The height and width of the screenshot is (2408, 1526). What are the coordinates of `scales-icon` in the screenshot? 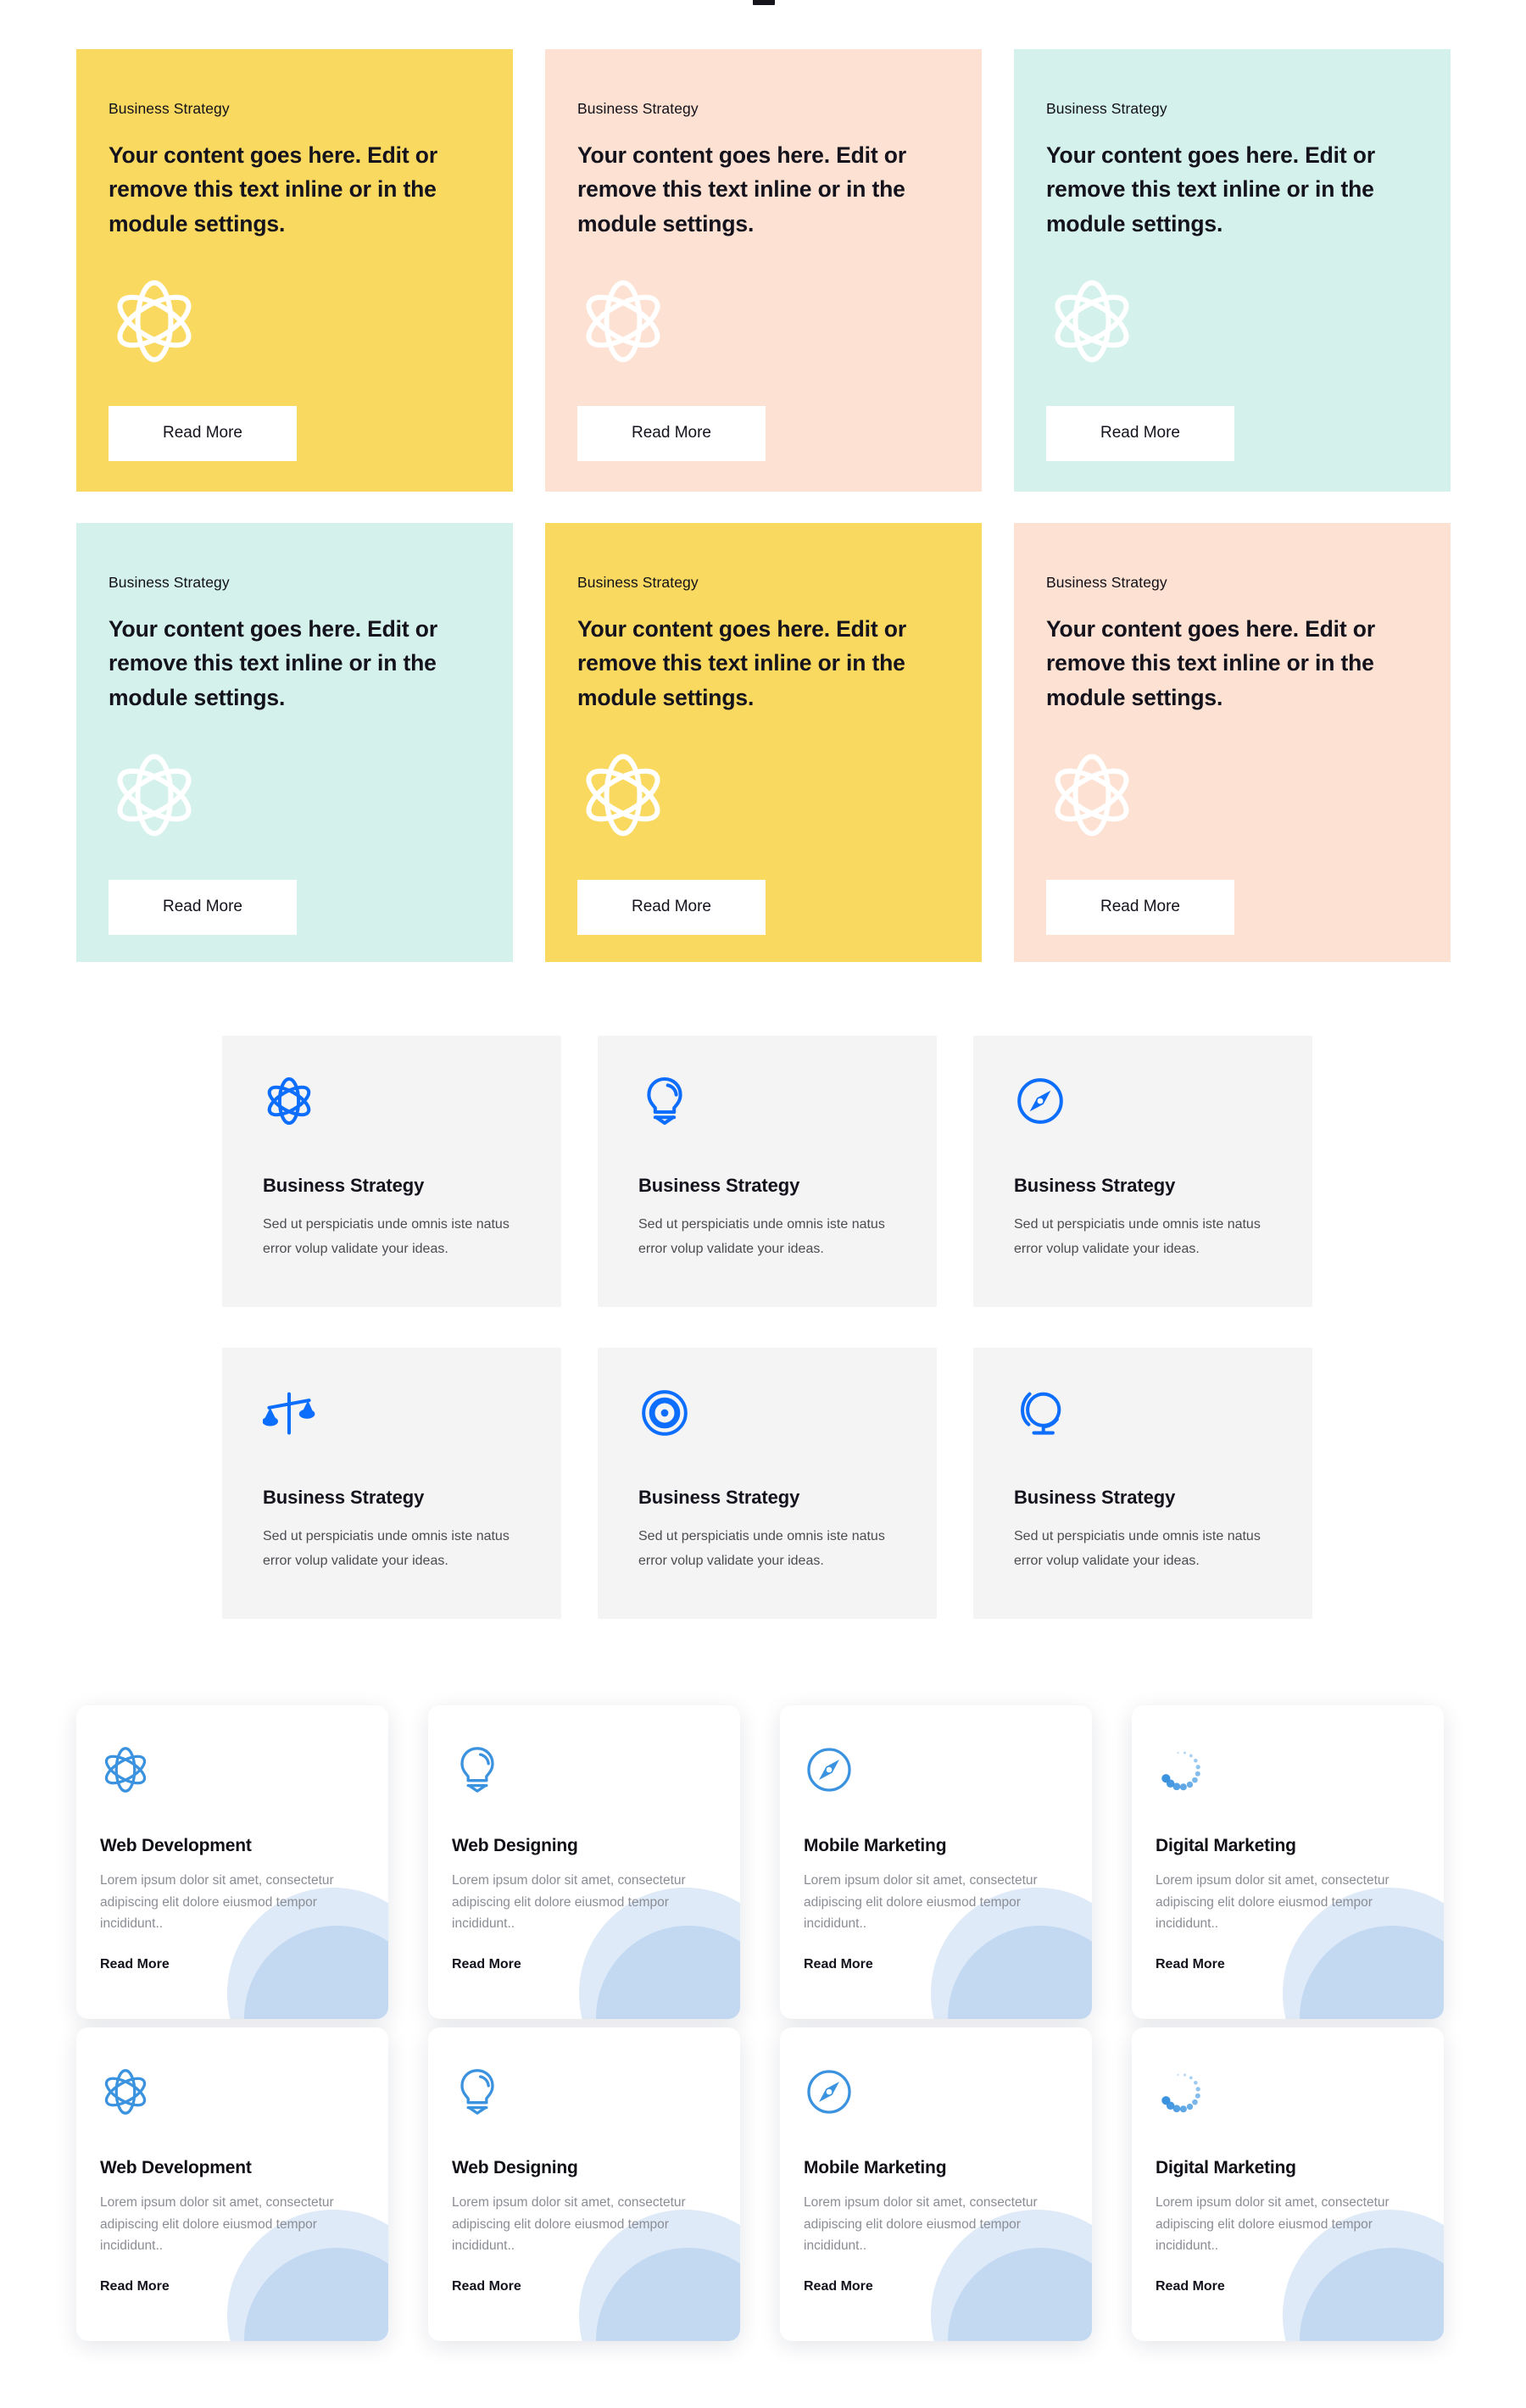 It's located at (288, 1413).